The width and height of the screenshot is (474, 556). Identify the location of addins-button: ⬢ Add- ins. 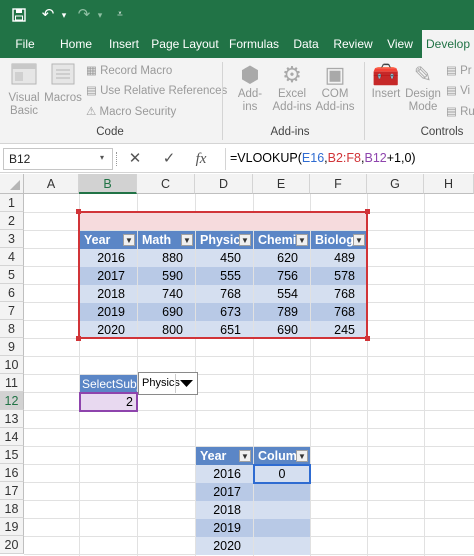
(250, 88).